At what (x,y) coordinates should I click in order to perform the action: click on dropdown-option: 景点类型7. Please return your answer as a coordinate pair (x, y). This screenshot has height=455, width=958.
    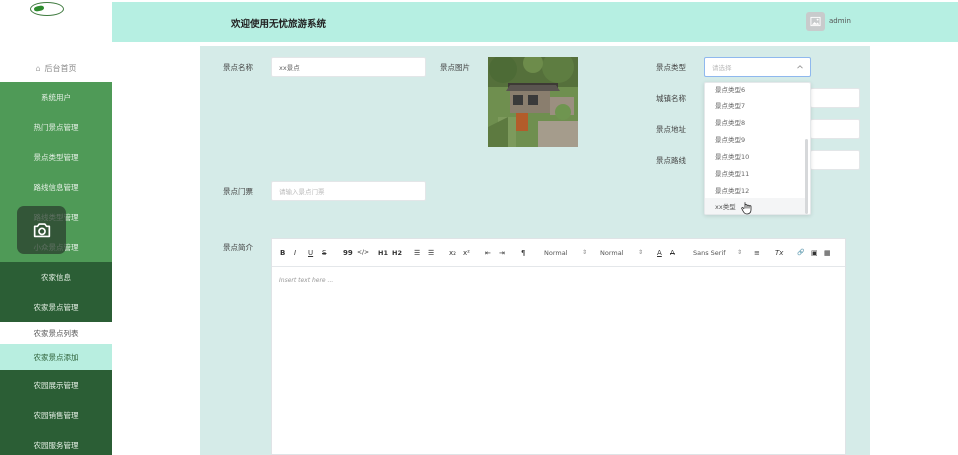
    Looking at the image, I should click on (755, 105).